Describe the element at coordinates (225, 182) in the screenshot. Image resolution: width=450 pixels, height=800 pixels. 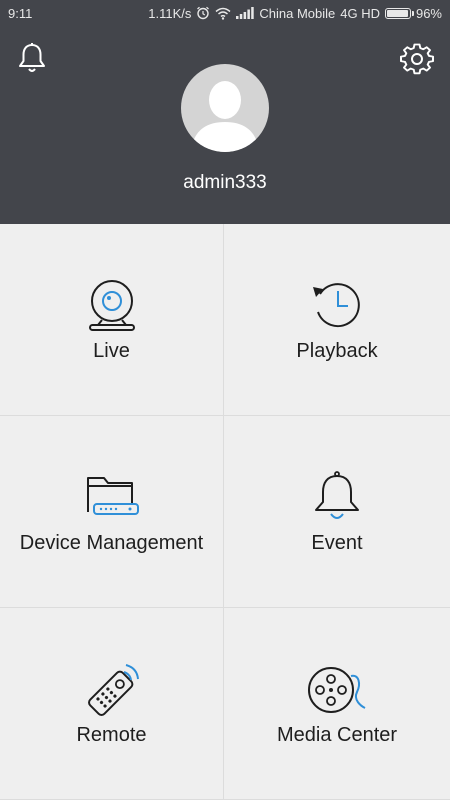
I see `username: admin333` at that location.